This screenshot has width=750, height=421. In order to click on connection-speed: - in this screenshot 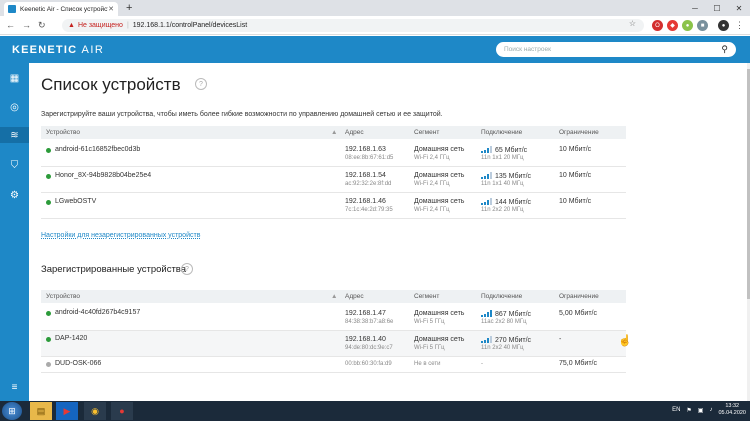, I will do `click(482, 364)`.